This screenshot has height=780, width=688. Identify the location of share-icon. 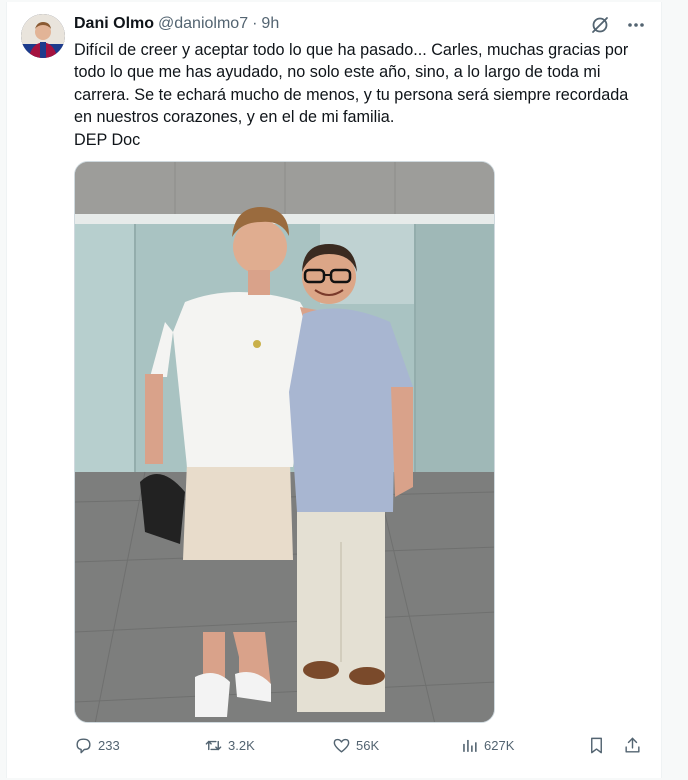
(632, 745).